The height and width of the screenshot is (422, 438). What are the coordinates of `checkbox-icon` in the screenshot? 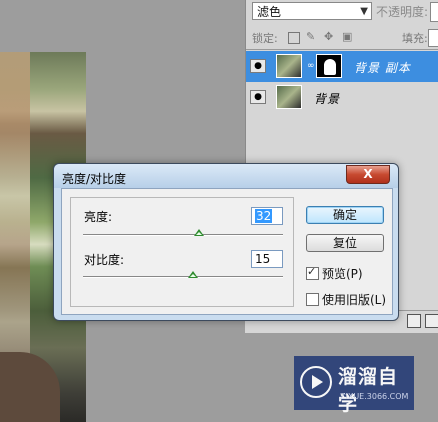 It's located at (312, 299).